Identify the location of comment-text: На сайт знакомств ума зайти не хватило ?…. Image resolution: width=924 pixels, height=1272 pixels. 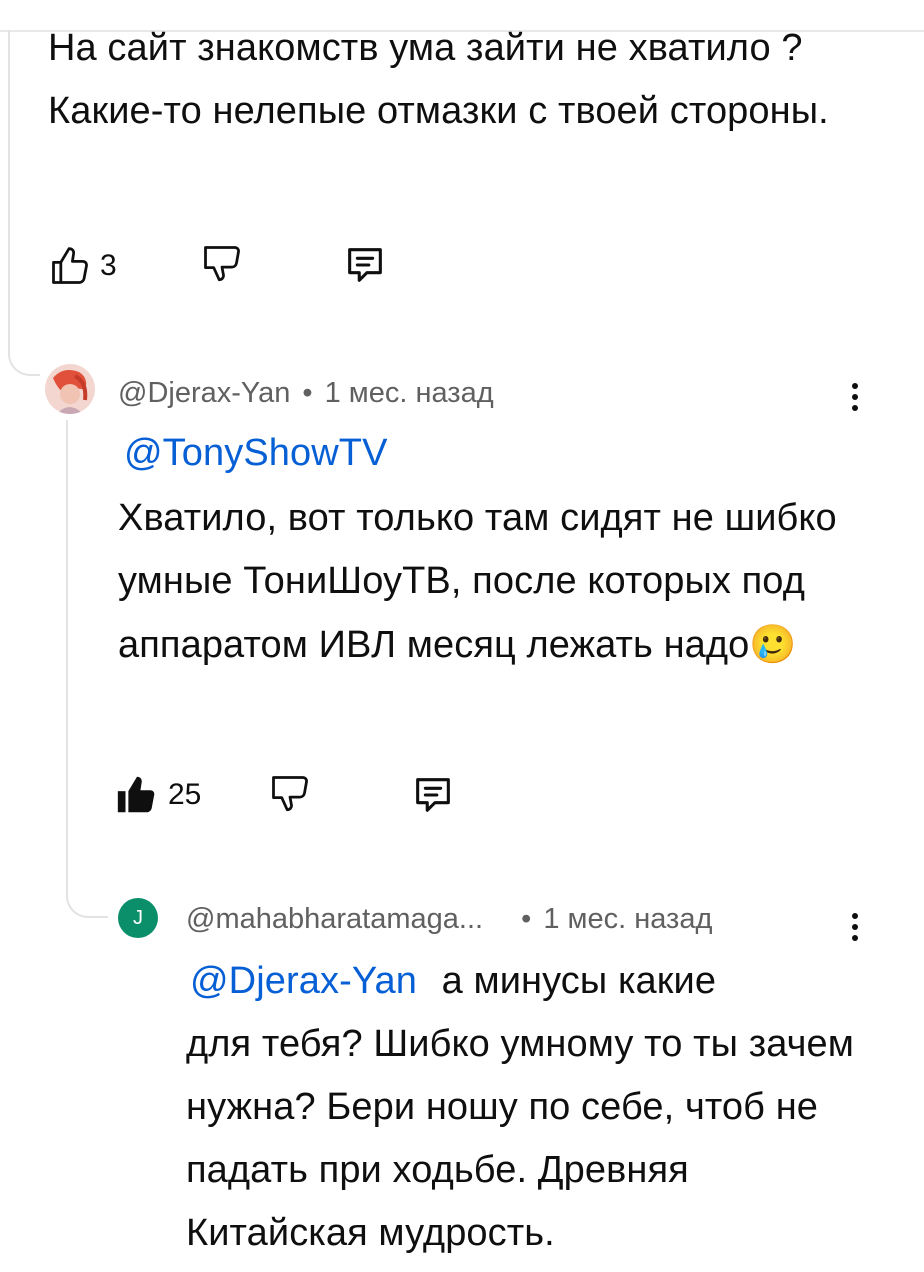
(438, 79).